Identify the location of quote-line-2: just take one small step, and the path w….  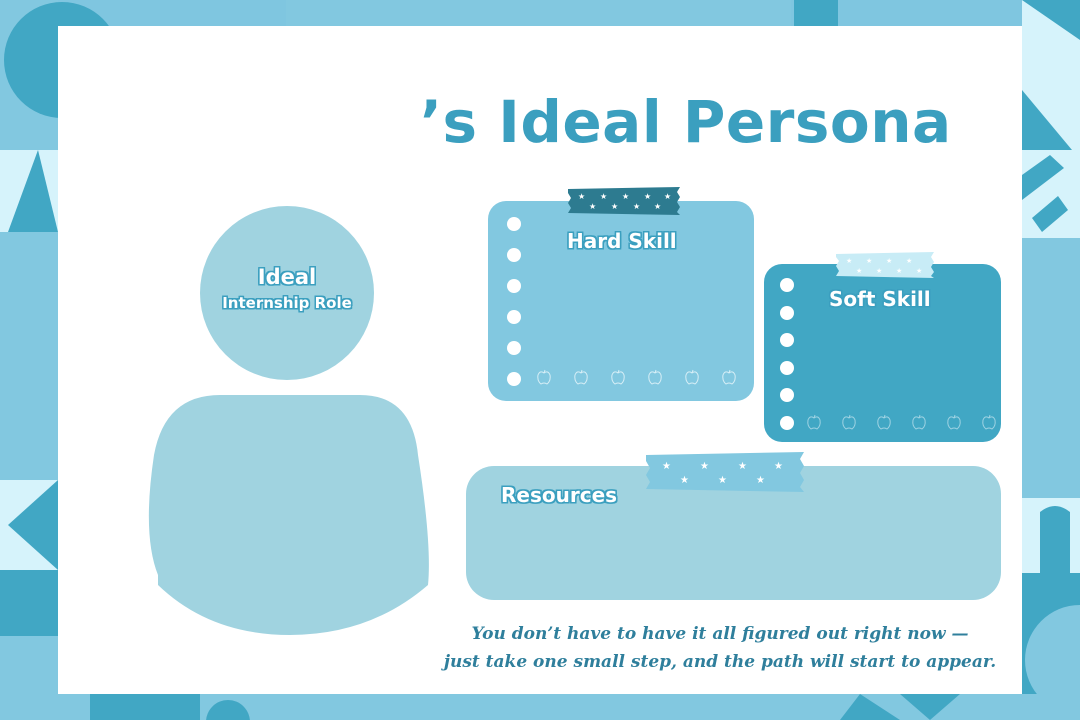
(720, 662).